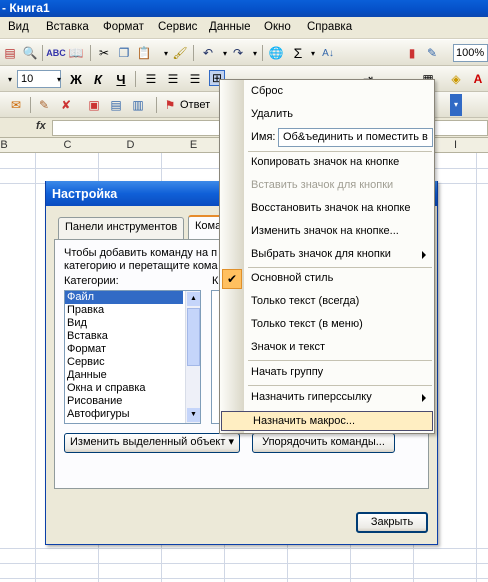  What do you see at coordinates (67, 145) in the screenshot?
I see `col-c: C` at bounding box center [67, 145].